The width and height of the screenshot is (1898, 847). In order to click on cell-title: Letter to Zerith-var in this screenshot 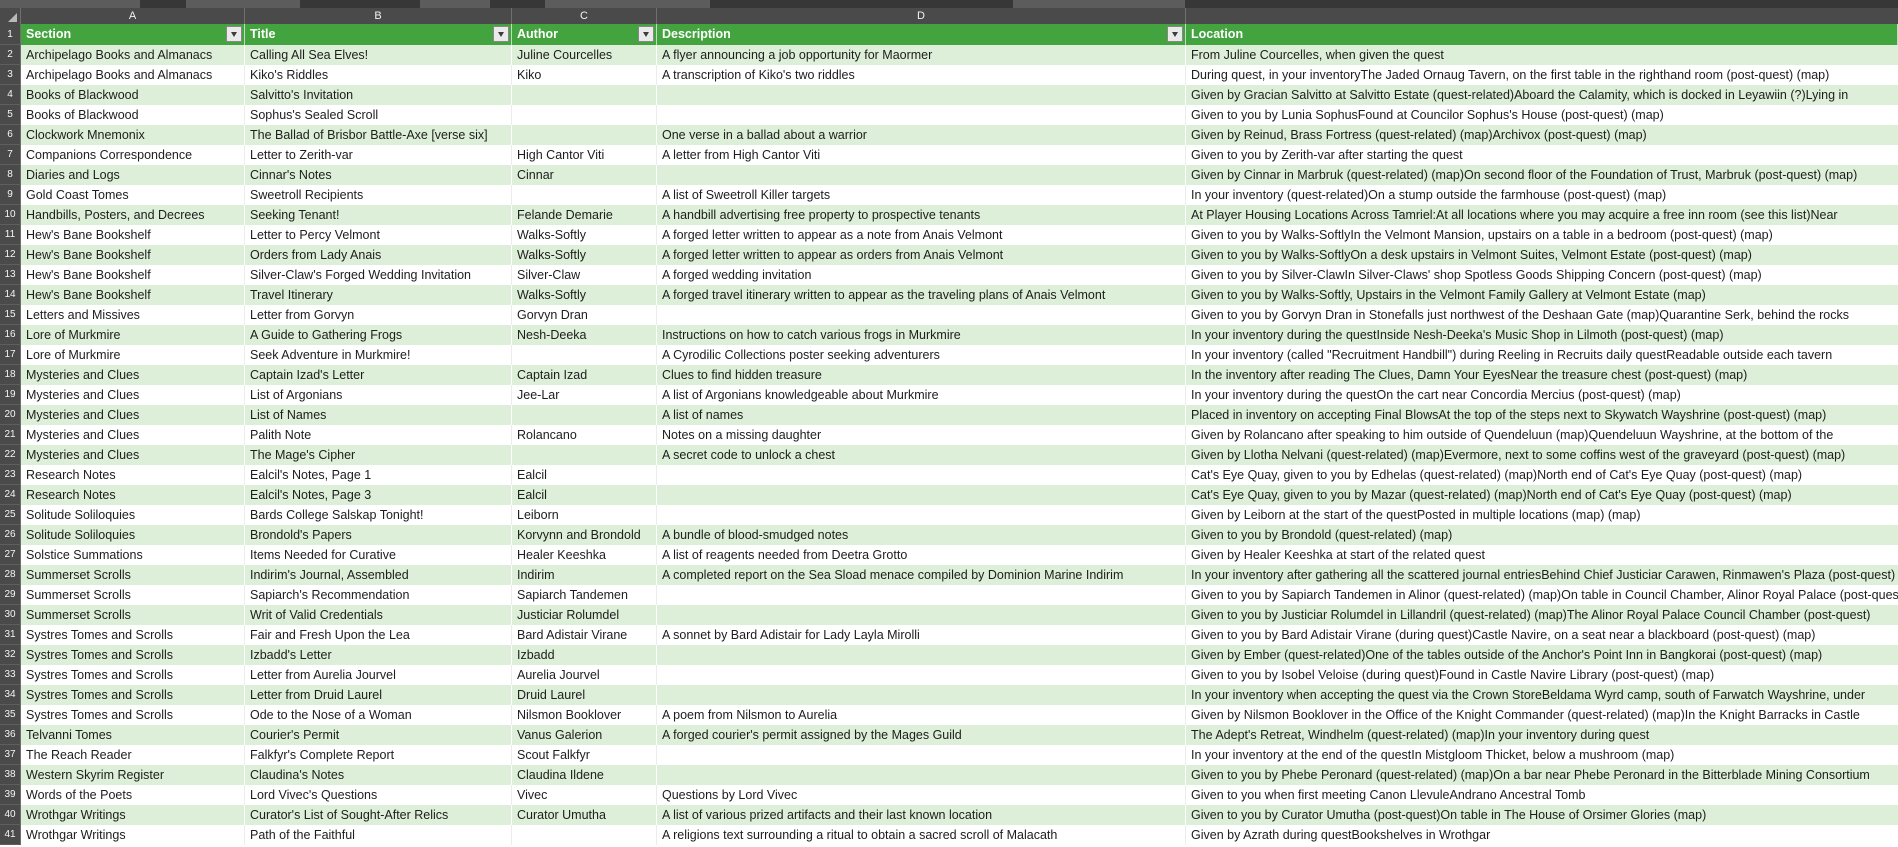, I will do `click(378, 155)`.